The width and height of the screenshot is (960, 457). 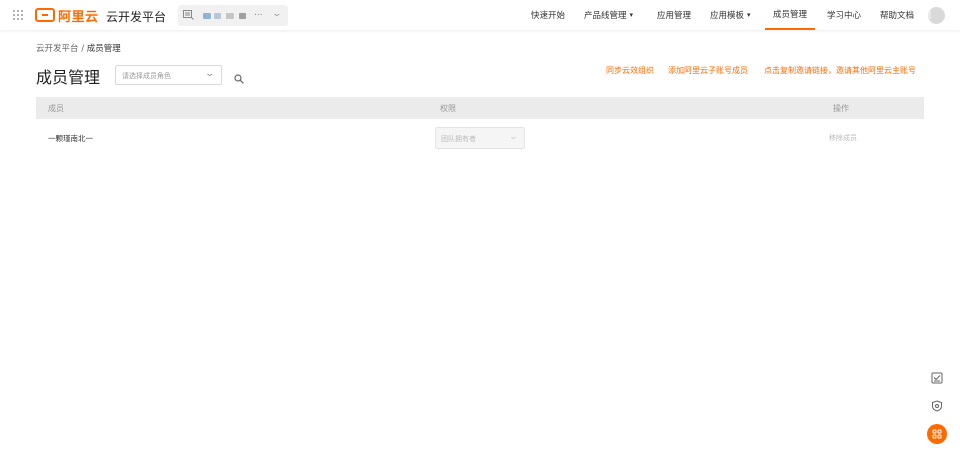 I want to click on nav-label: 帮助文档, so click(x=897, y=16).